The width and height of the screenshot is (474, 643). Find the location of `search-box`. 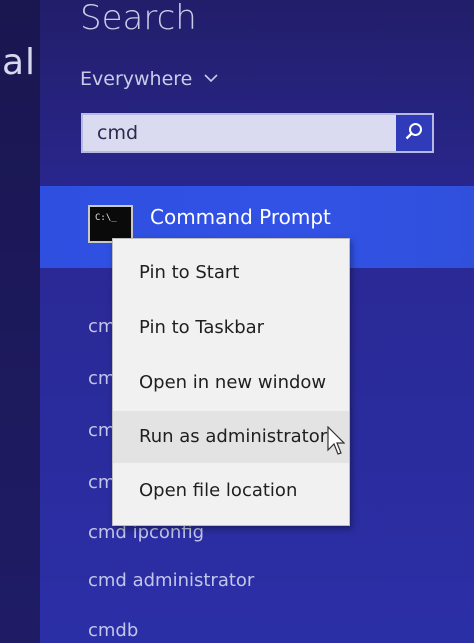

search-box is located at coordinates (257, 133).